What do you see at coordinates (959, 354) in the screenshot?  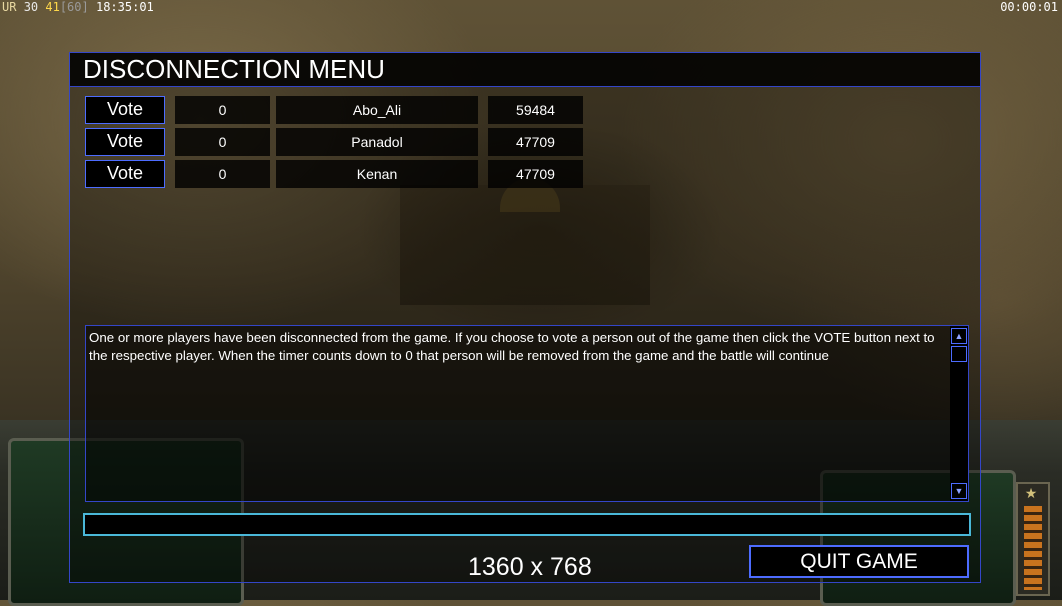 I see `scroll-thumb` at bounding box center [959, 354].